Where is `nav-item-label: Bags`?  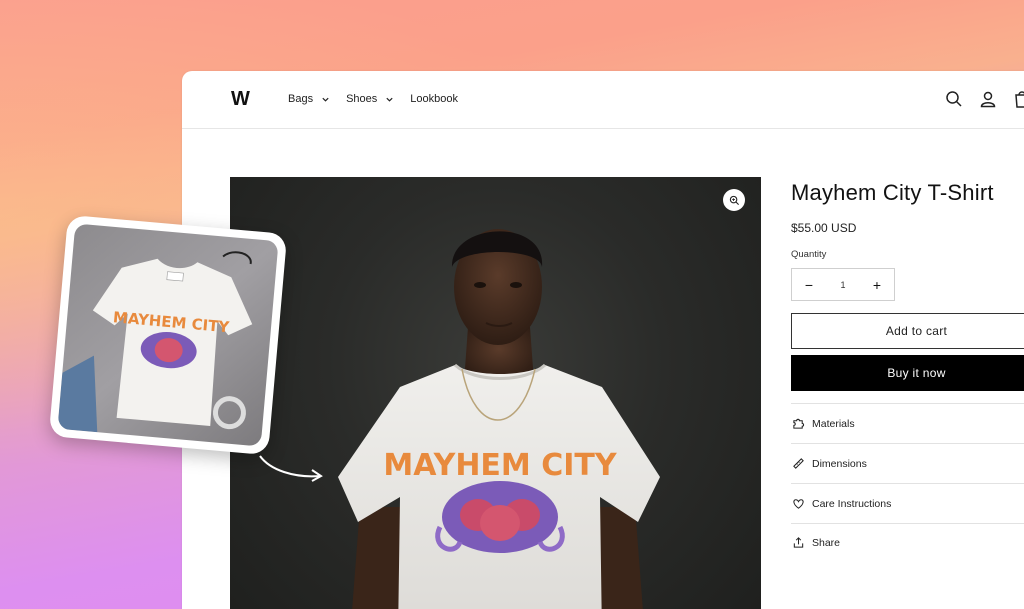
nav-item-label: Bags is located at coordinates (301, 99).